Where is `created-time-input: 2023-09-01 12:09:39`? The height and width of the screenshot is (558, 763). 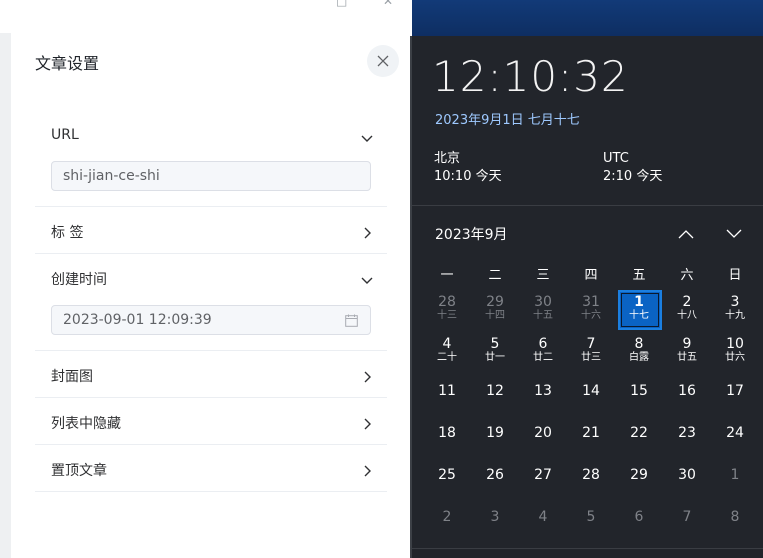 created-time-input: 2023-09-01 12:09:39 is located at coordinates (211, 320).